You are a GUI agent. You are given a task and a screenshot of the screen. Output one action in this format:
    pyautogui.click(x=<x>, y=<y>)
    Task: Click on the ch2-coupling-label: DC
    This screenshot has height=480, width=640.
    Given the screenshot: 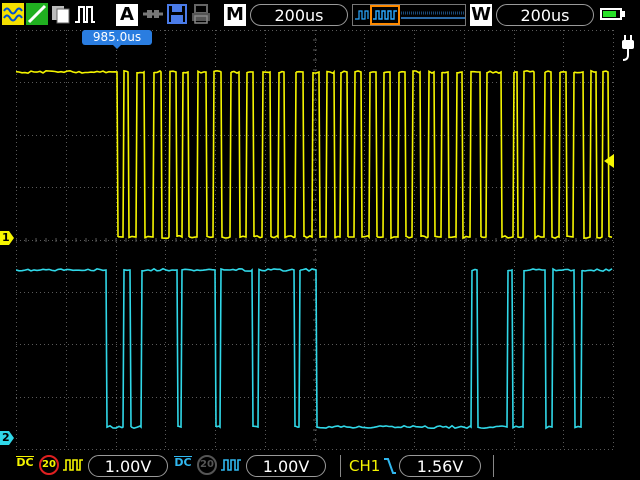 What is the action you would take?
    pyautogui.click(x=182, y=462)
    